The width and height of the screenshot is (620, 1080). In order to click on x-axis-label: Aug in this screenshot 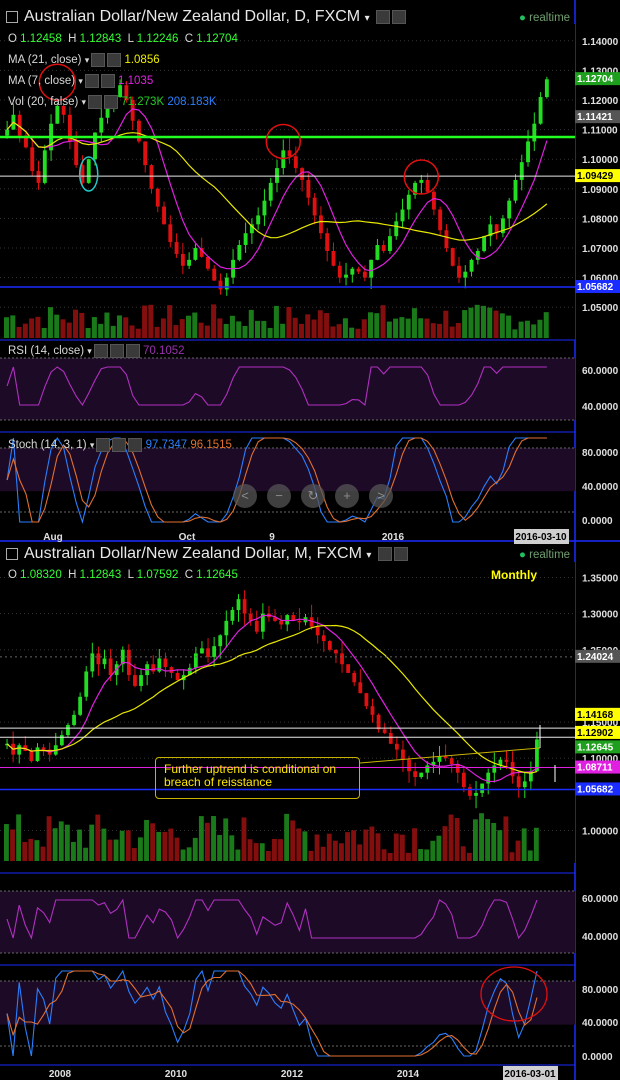, I will do `click(52, 537)`.